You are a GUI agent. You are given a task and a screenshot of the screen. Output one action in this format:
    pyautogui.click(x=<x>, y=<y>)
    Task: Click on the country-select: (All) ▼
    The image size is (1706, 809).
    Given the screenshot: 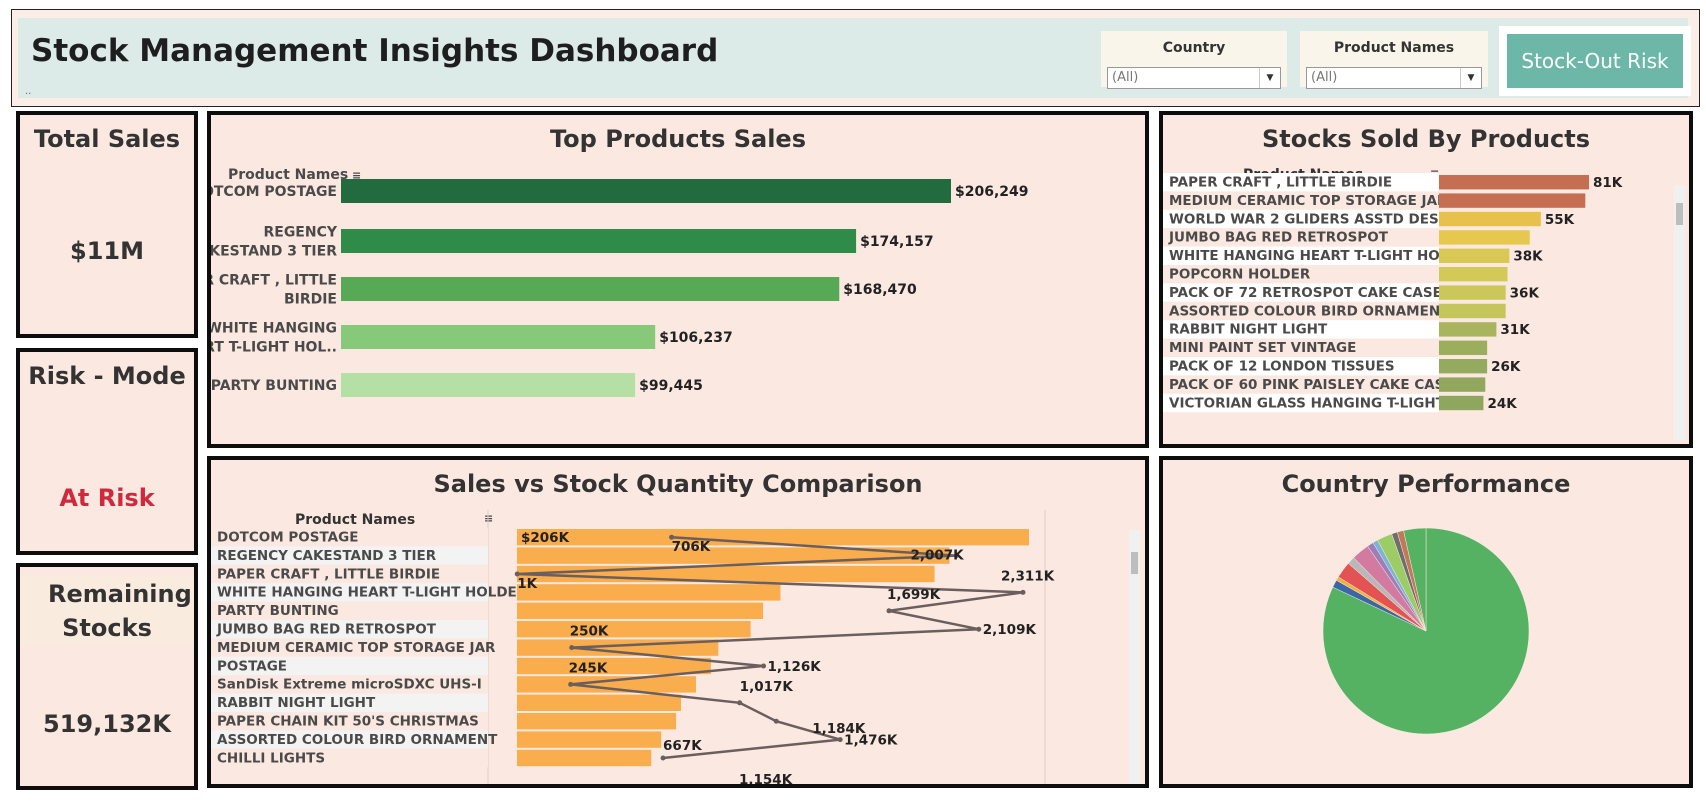 What is the action you would take?
    pyautogui.click(x=1194, y=78)
    